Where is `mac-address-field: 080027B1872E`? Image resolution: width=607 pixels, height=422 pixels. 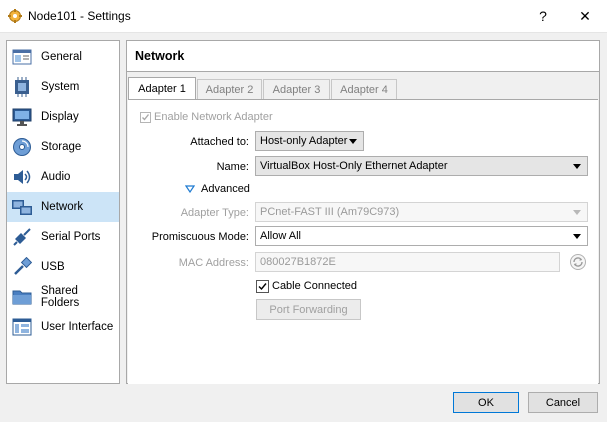
mac-address-field: 080027B1872E is located at coordinates (407, 262).